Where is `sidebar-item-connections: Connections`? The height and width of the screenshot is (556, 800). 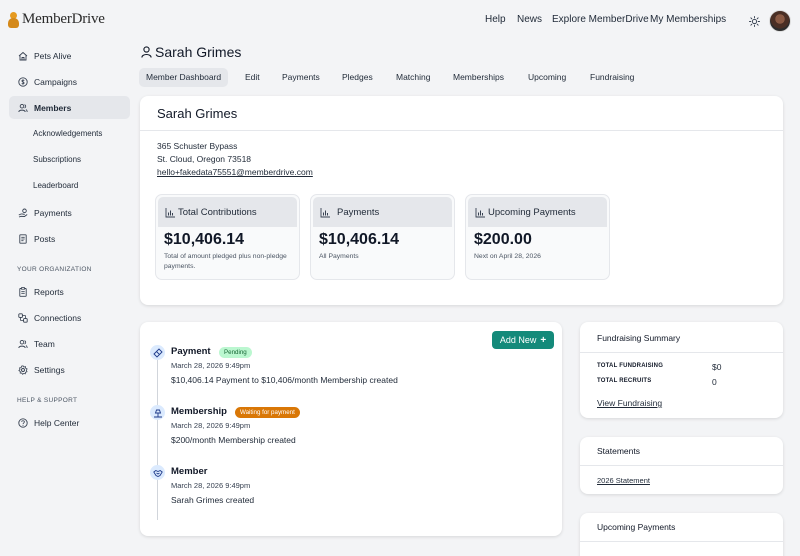 sidebar-item-connections: Connections is located at coordinates (69, 317).